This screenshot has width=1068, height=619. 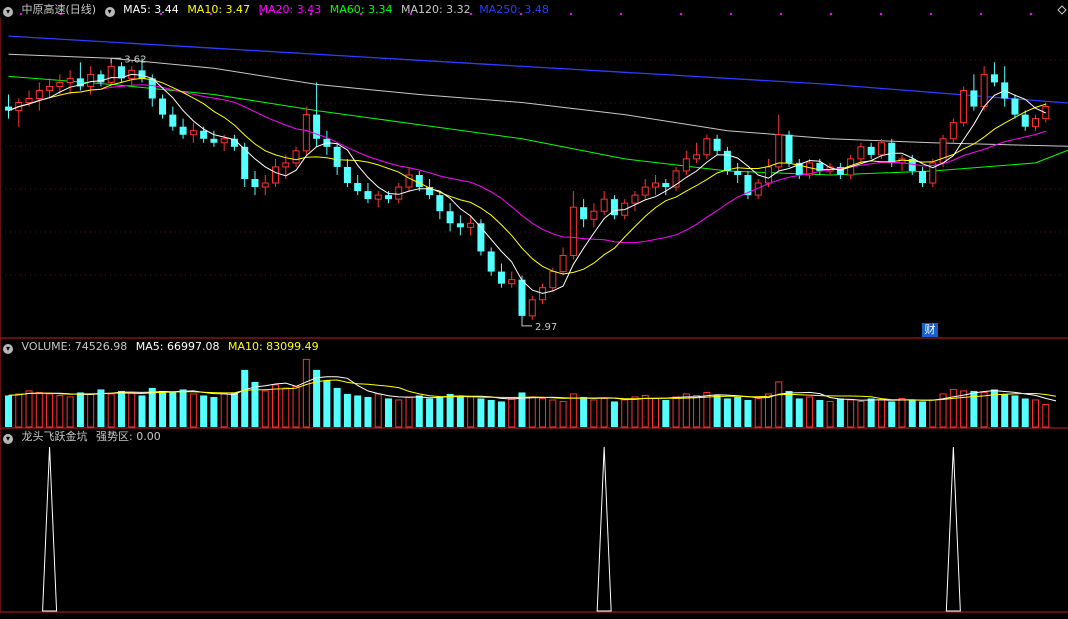 What do you see at coordinates (538, 70) in the screenshot?
I see `ma250-line` at bounding box center [538, 70].